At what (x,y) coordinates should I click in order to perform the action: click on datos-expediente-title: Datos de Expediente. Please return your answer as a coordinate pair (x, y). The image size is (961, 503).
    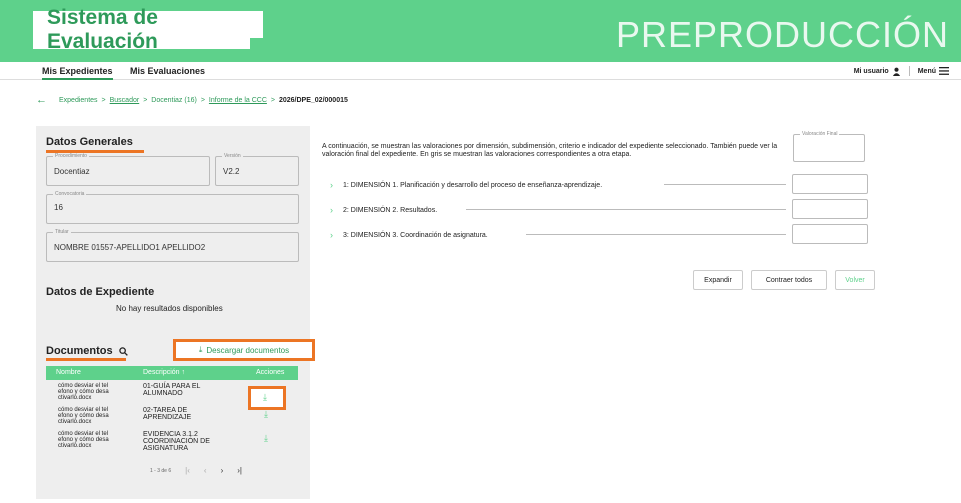
    Looking at the image, I should click on (100, 292).